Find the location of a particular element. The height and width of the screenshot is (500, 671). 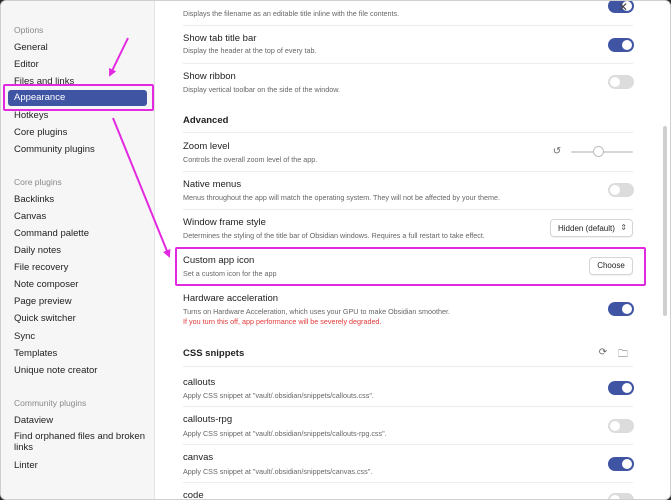

annotation-arrow-to-appearance is located at coordinates (119, 57).